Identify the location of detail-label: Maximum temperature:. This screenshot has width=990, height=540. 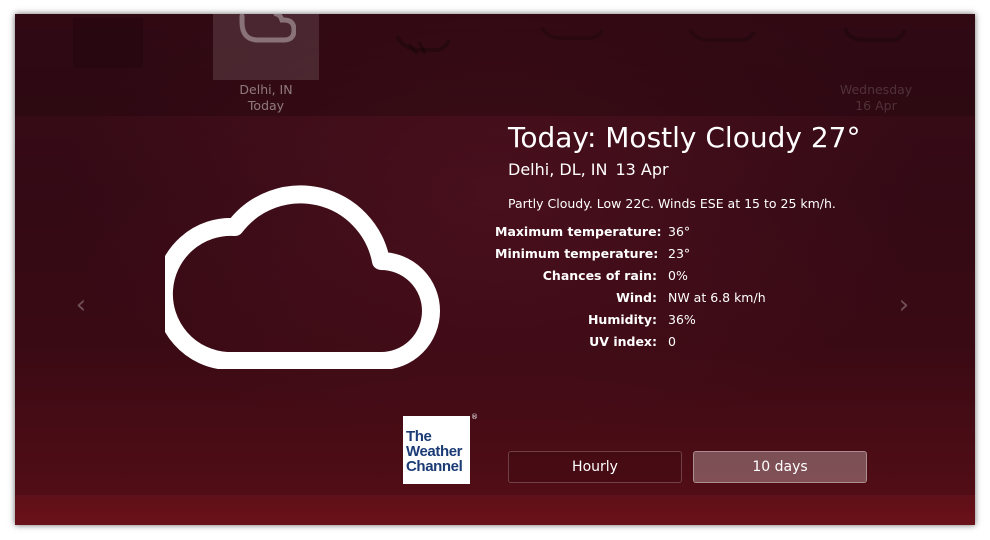
(578, 231).